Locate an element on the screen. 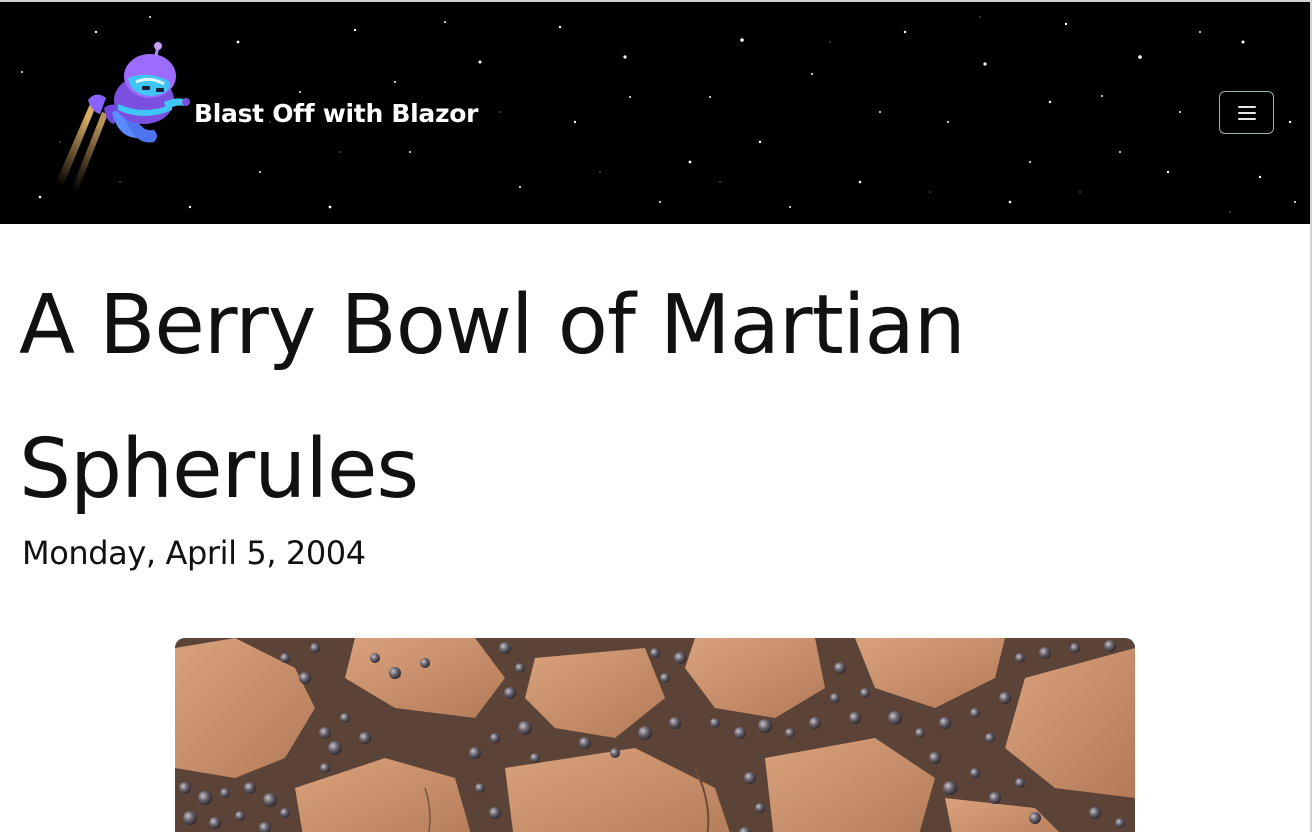 The width and height of the screenshot is (1312, 832). brand-home-link: Blast Off with Blazor is located at coordinates (265, 116).